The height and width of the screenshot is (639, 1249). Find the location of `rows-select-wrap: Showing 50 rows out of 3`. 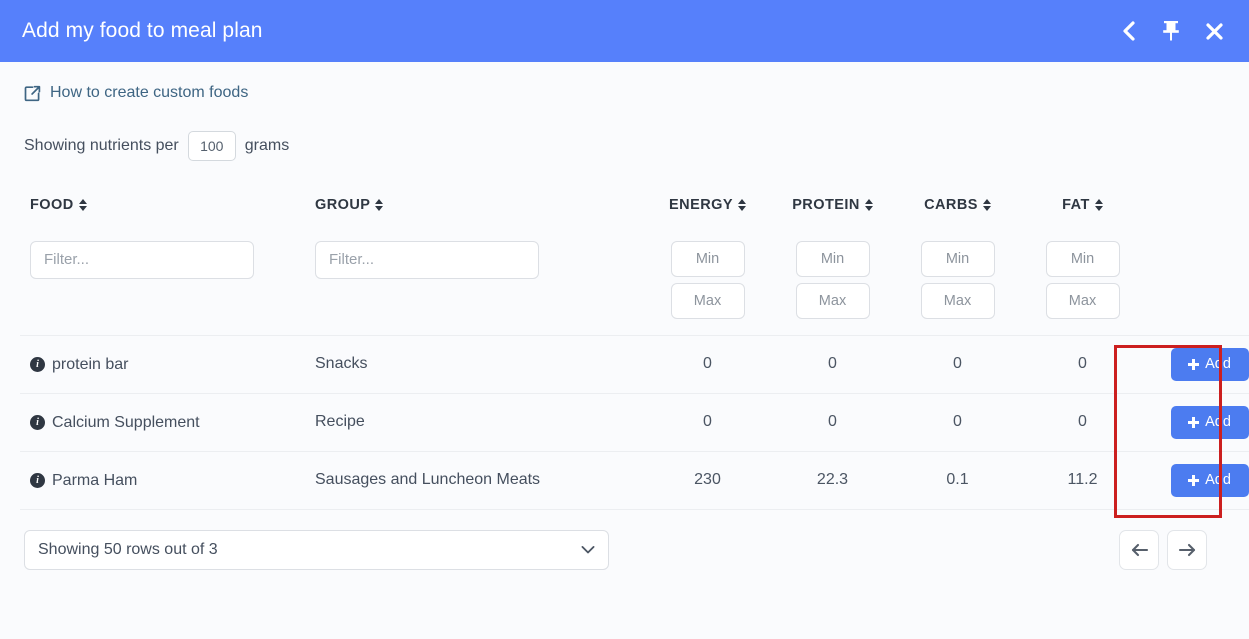

rows-select-wrap: Showing 50 rows out of 3 is located at coordinates (316, 549).